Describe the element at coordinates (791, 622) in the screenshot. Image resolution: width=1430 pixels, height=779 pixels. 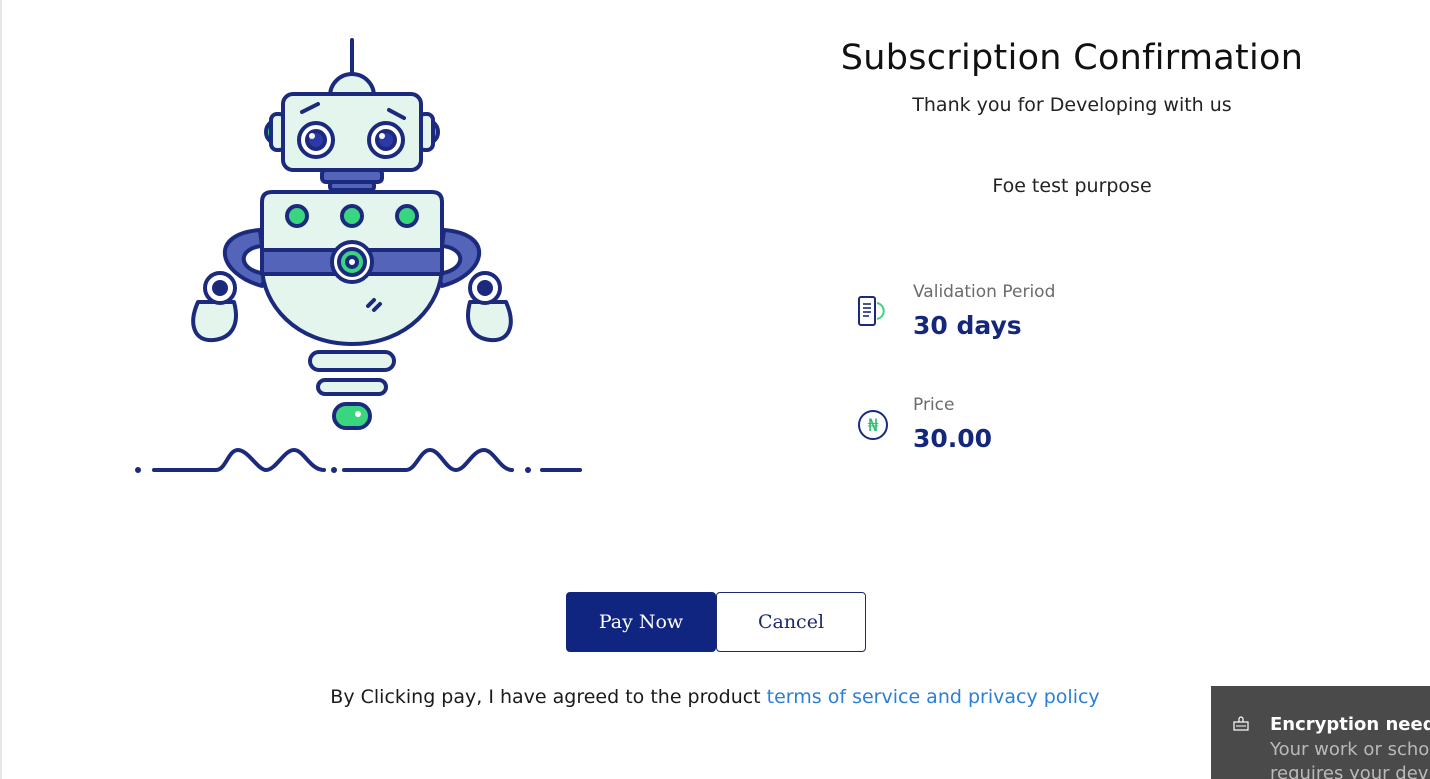
I see `cancel-button: Cancel` at that location.